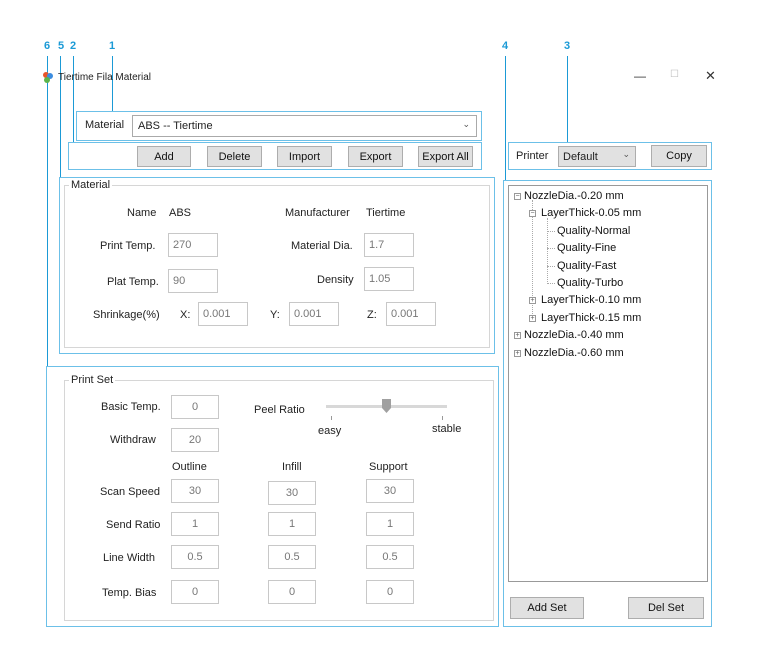  Describe the element at coordinates (567, 46) in the screenshot. I see `callout-3: 3` at that location.